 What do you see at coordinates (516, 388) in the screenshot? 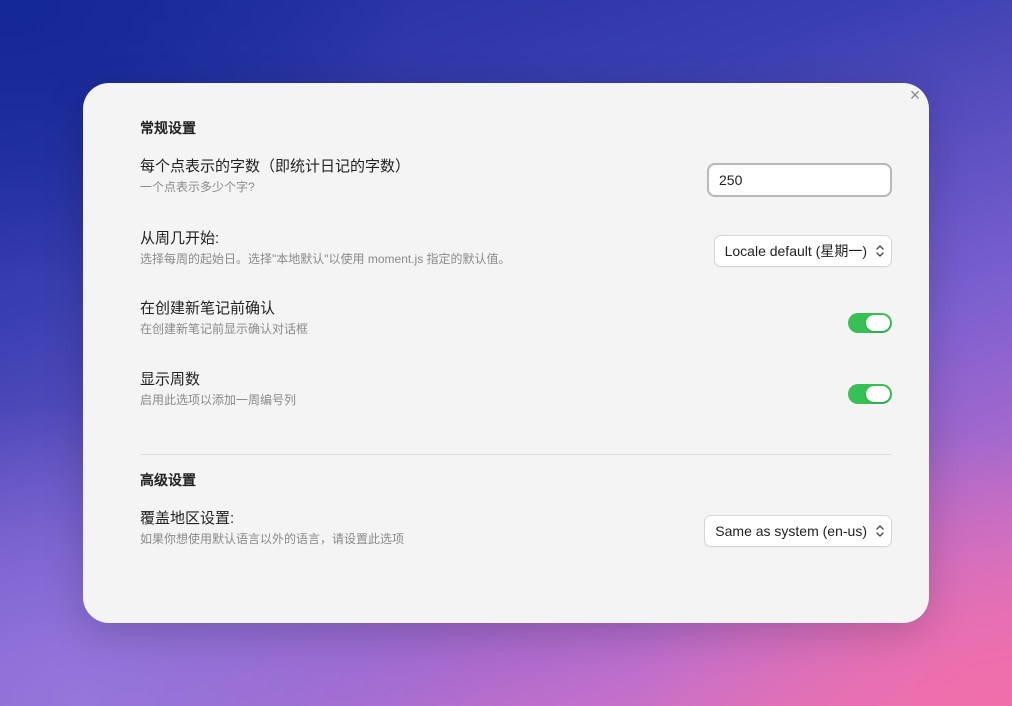
I see `setting-show-week-numbers: 显示周数 启用此选项以添加一周编号列` at bounding box center [516, 388].